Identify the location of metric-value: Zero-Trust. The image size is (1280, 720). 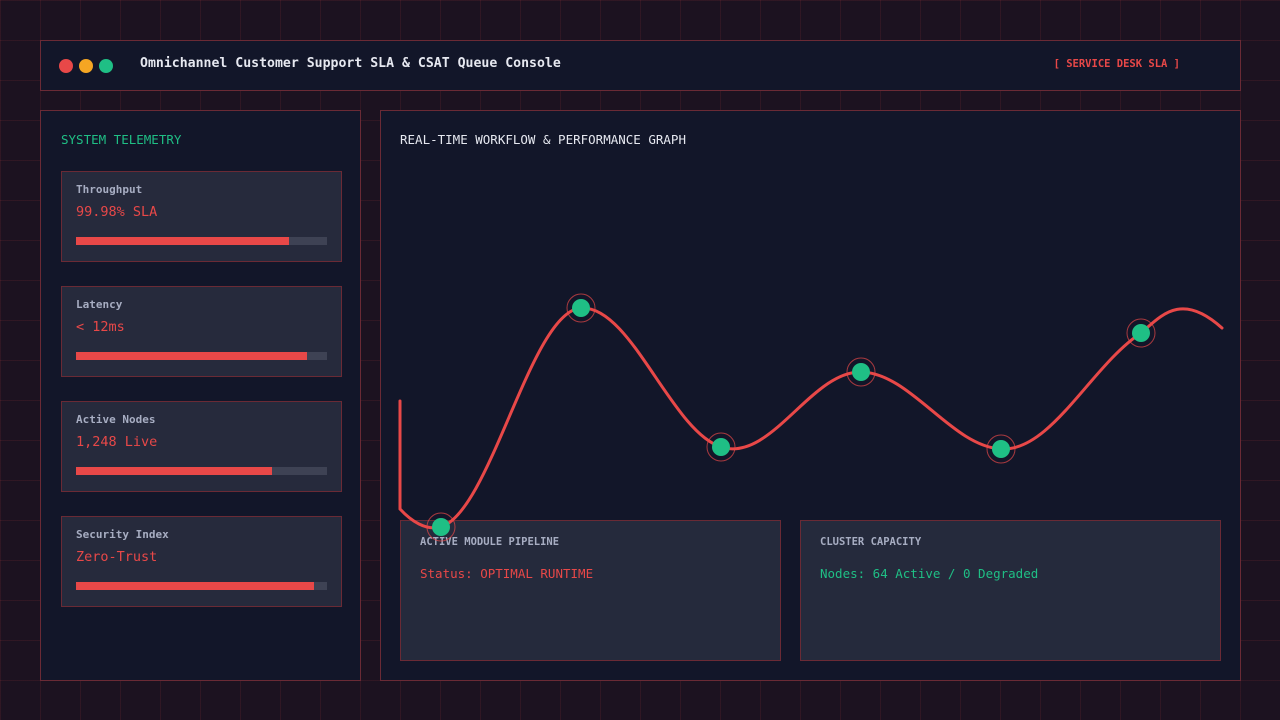
(117, 557).